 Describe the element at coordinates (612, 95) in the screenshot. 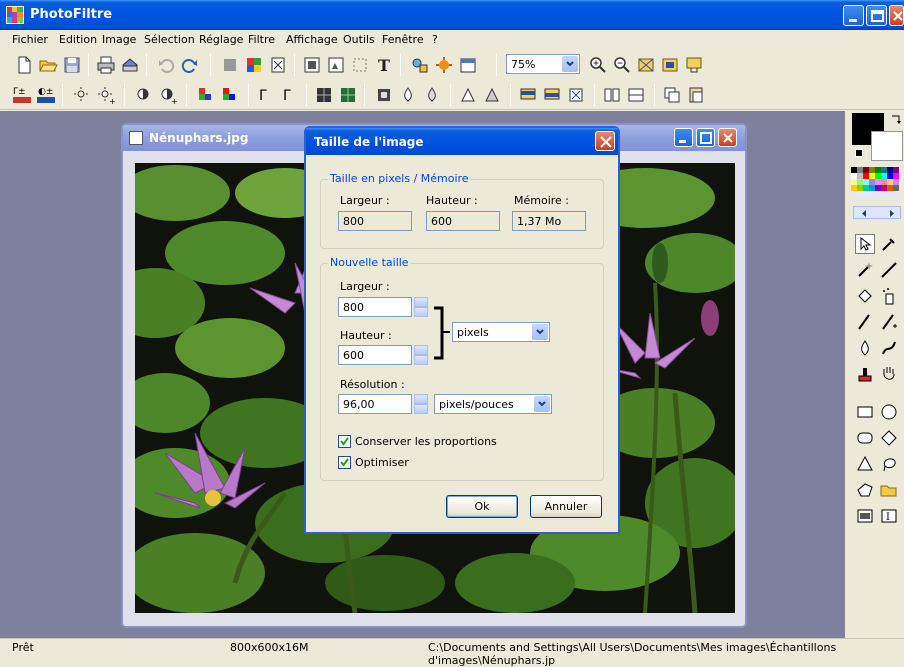

I see `mirror-icon` at that location.